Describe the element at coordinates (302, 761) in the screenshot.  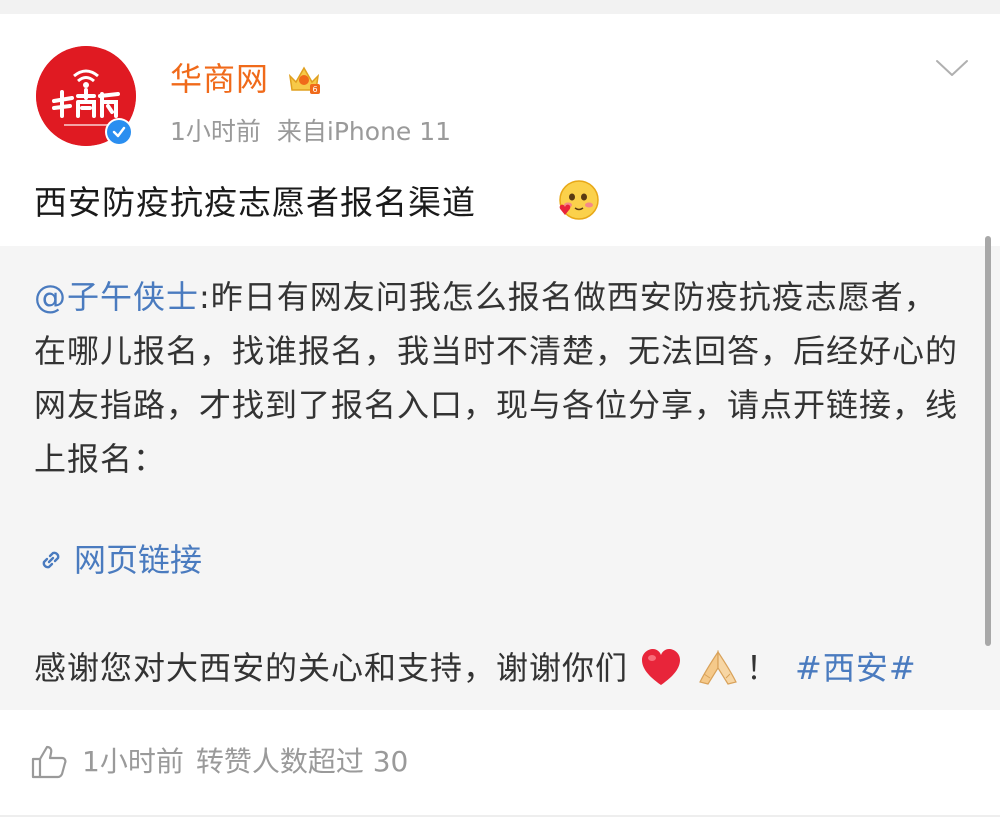
I see `repost-count: 转赞人数超过 30` at that location.